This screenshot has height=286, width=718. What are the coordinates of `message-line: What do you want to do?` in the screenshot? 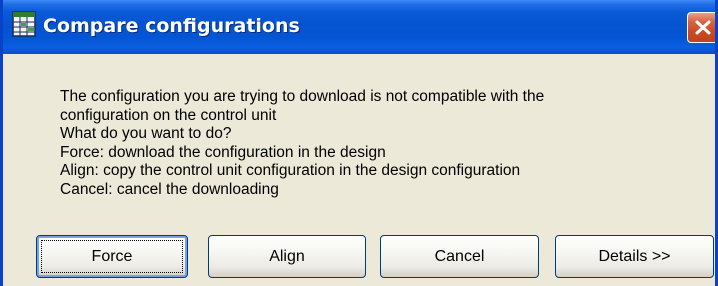 It's located at (146, 134).